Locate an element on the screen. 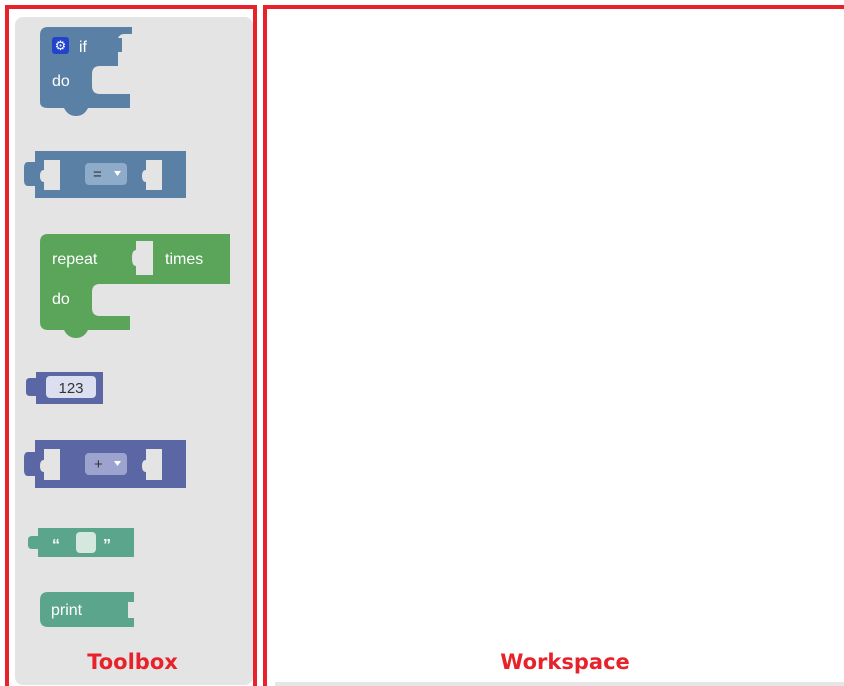 This screenshot has width=844, height=686. times-keyword: times is located at coordinates (184, 259).